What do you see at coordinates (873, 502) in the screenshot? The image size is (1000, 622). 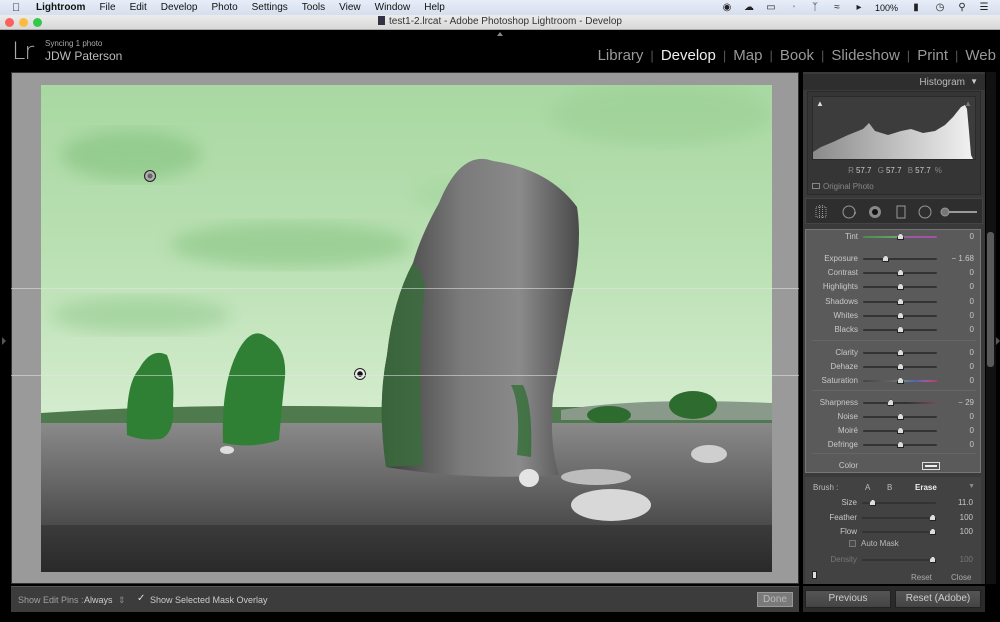 I see `size-knob` at bounding box center [873, 502].